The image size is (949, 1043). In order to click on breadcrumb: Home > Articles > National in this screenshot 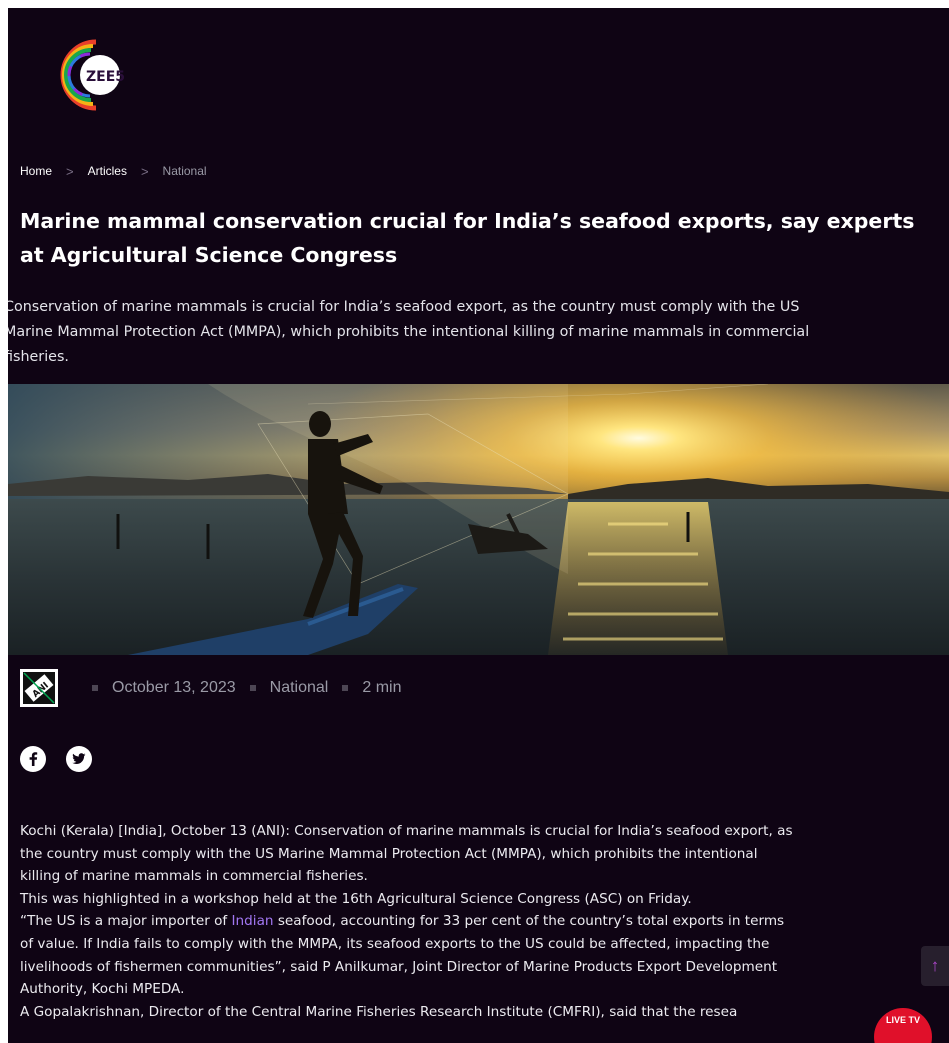, I will do `click(113, 171)`.